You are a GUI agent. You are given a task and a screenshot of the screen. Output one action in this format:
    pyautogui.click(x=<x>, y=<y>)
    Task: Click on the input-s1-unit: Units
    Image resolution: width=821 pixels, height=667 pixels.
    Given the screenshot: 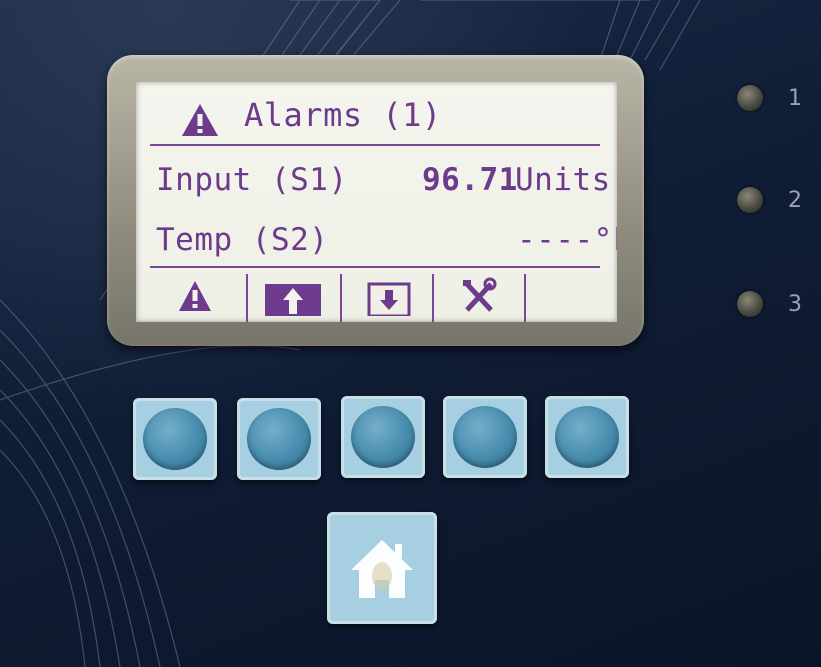 What is the action you would take?
    pyautogui.click(x=563, y=180)
    